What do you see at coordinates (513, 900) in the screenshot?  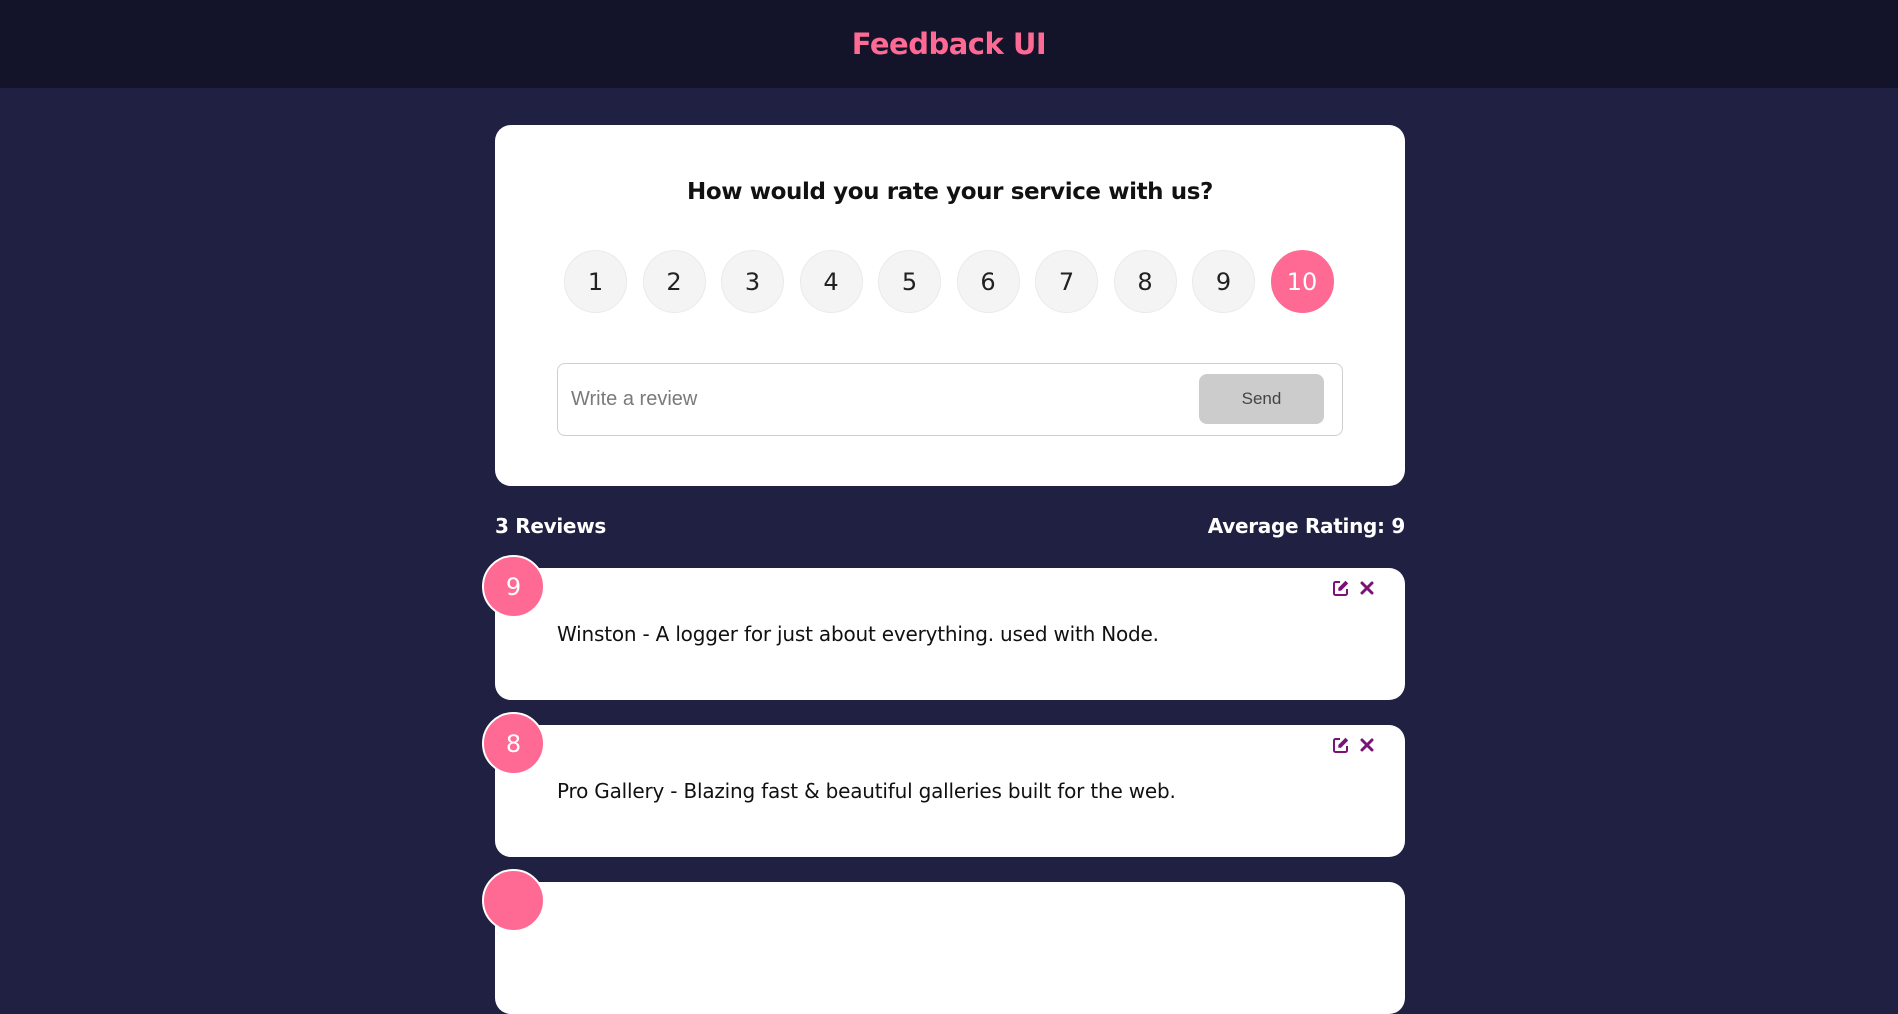 I see `feedback-rating-badge` at bounding box center [513, 900].